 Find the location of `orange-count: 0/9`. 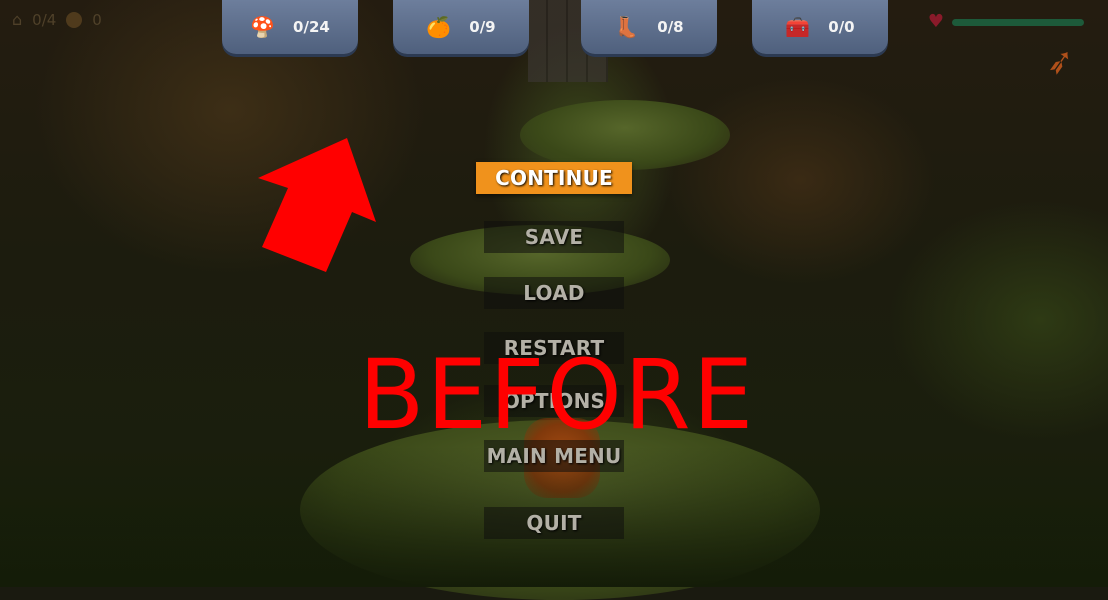

orange-count: 0/9 is located at coordinates (482, 27).